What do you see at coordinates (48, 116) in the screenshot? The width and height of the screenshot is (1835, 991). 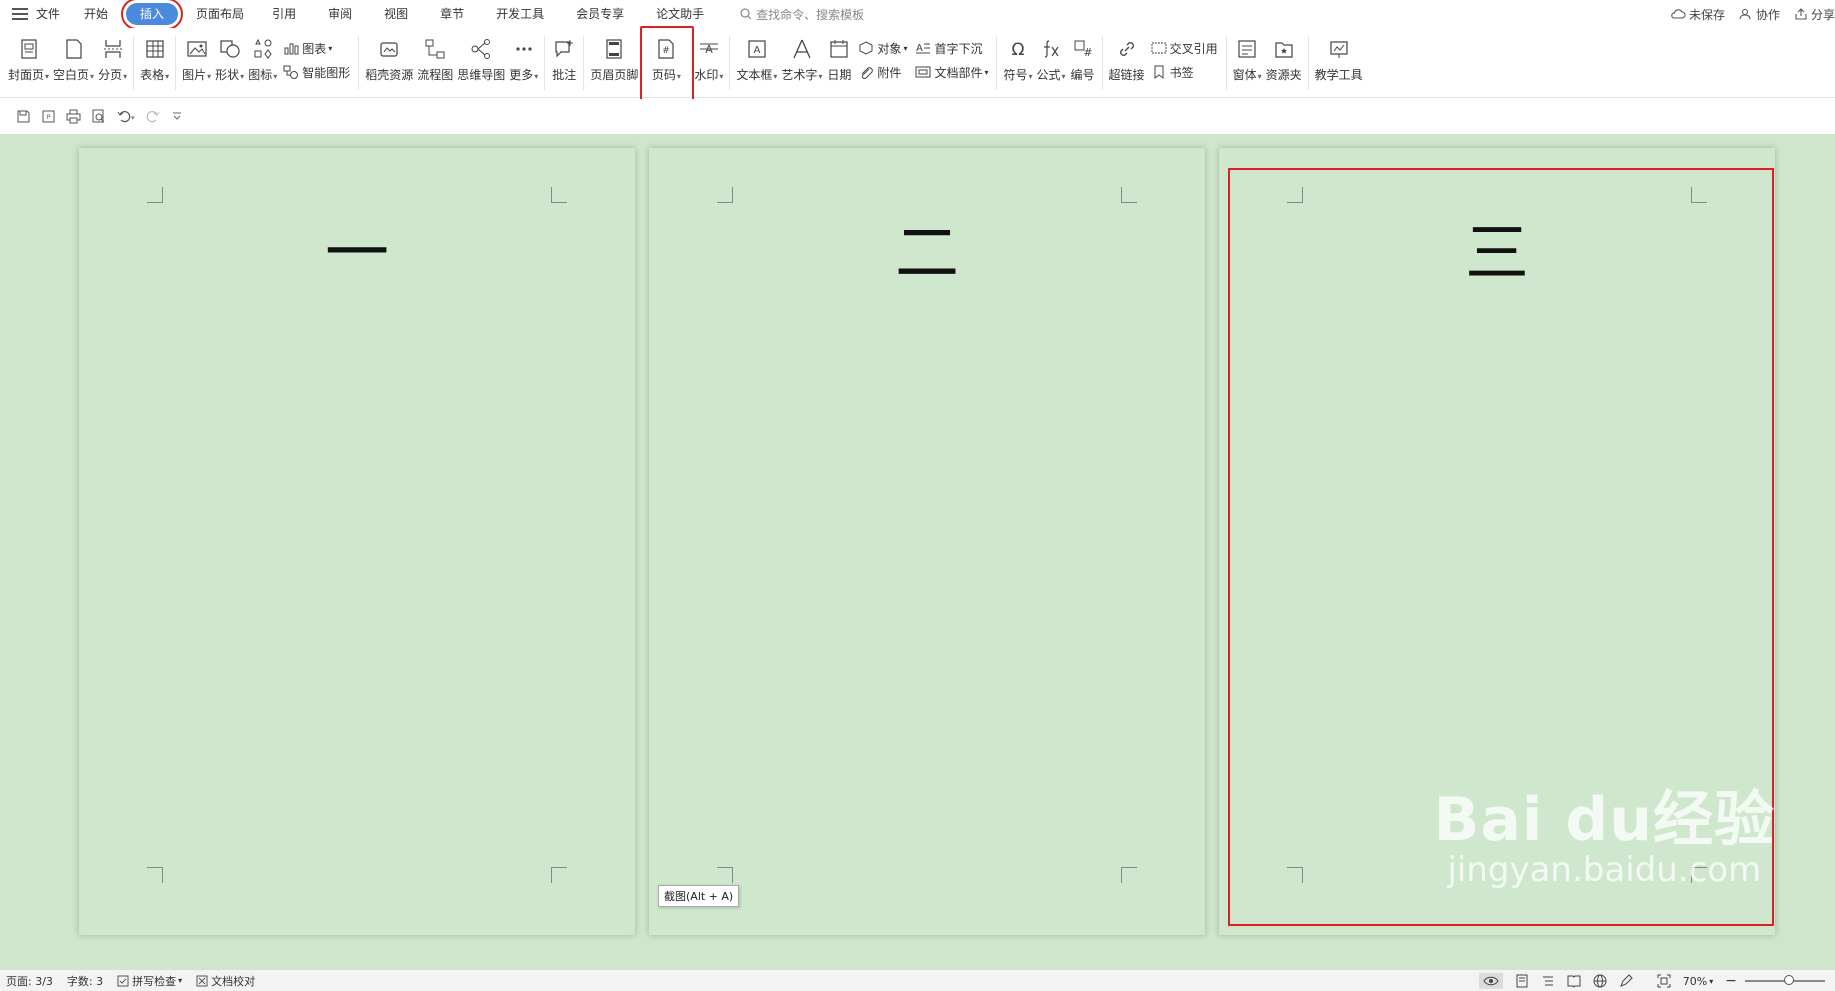 I see `export-pdf-icon: P` at bounding box center [48, 116].